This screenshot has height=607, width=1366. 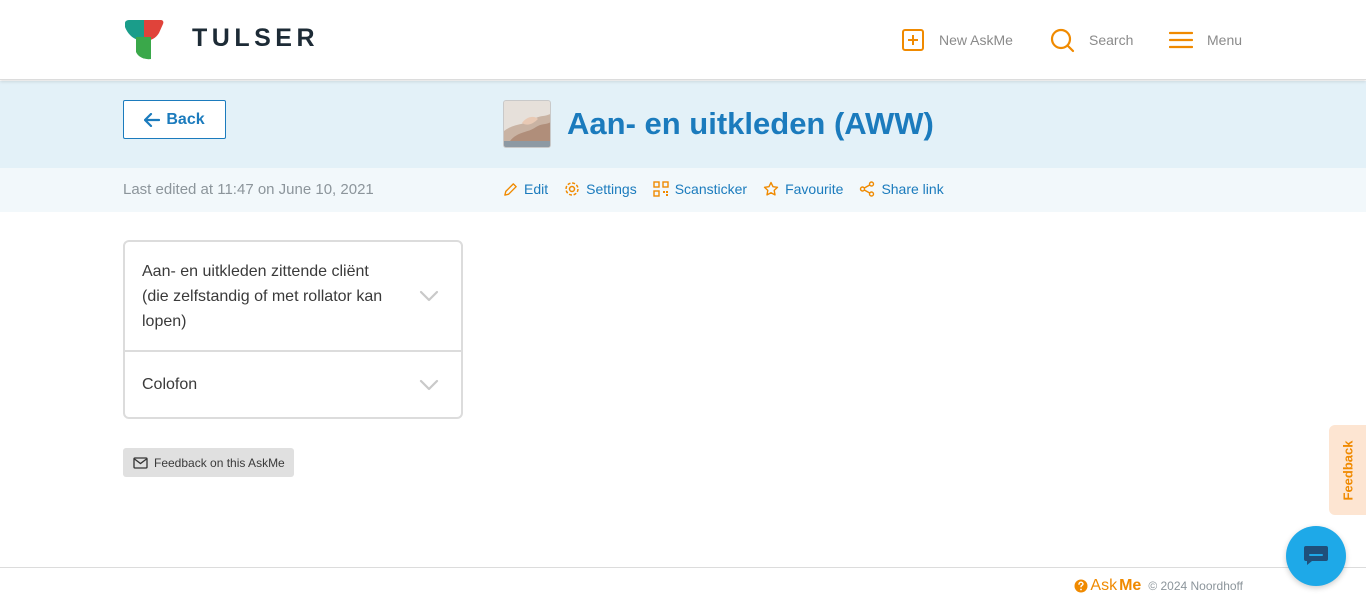 What do you see at coordinates (1195, 586) in the screenshot?
I see `copyright-text: © 2024 Noordhoff` at bounding box center [1195, 586].